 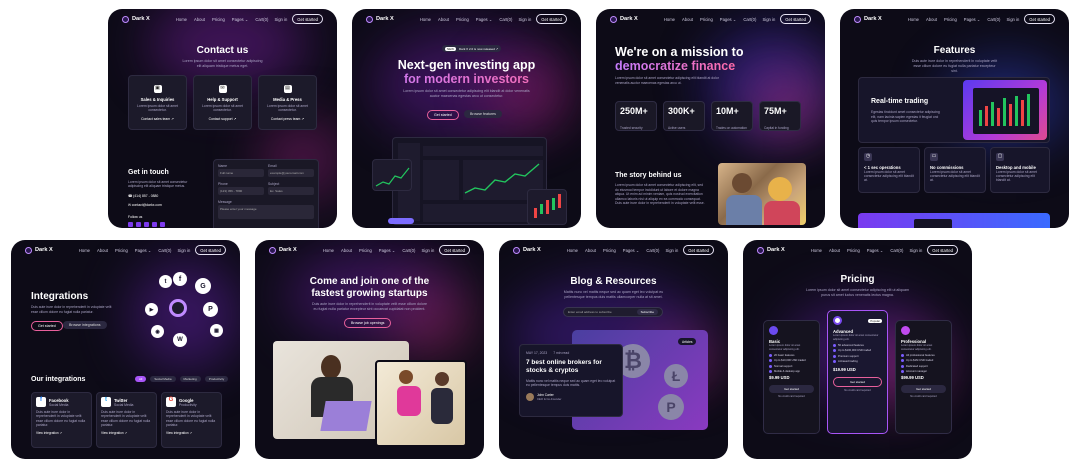 I want to click on subject-input: Ex. Sales, so click(x=291, y=191).